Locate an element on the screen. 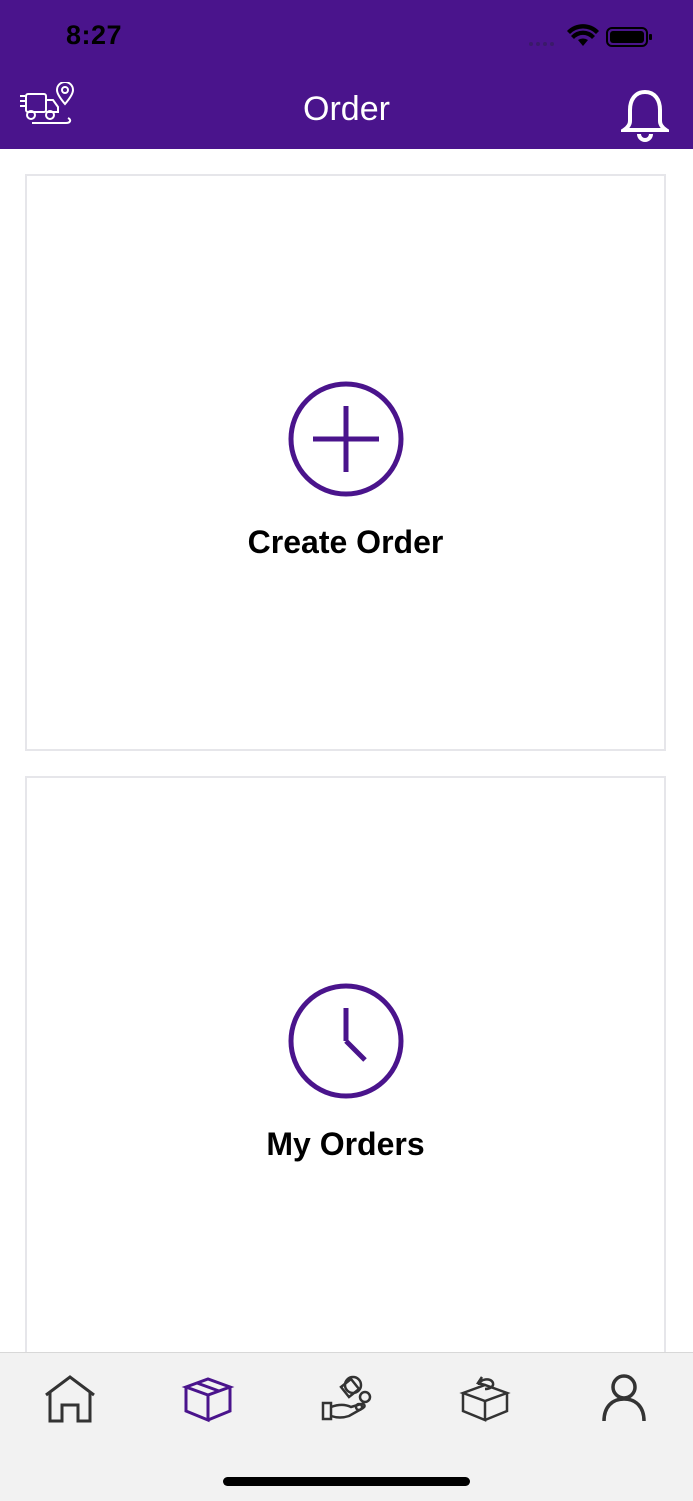 This screenshot has width=693, height=1501. package-icon is located at coordinates (208, 1400).